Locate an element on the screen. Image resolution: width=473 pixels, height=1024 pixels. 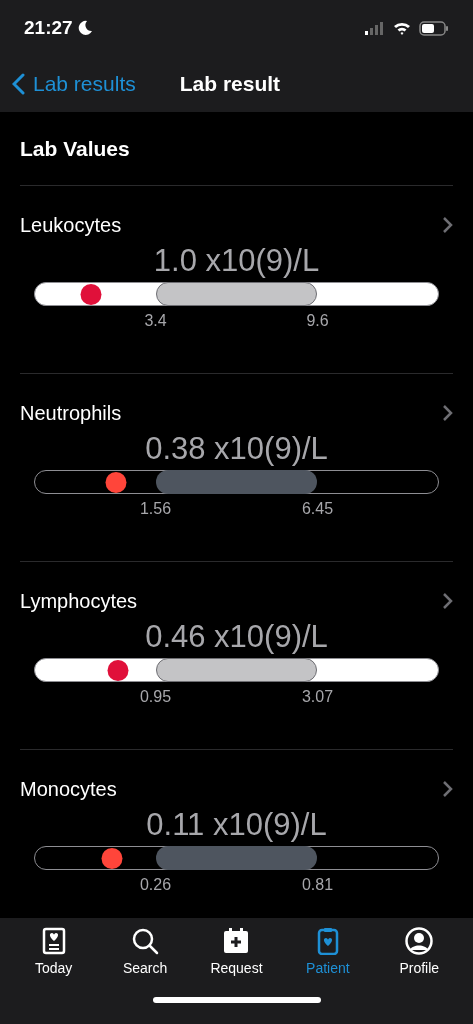
range-high: 6.45 is located at coordinates (317, 509).